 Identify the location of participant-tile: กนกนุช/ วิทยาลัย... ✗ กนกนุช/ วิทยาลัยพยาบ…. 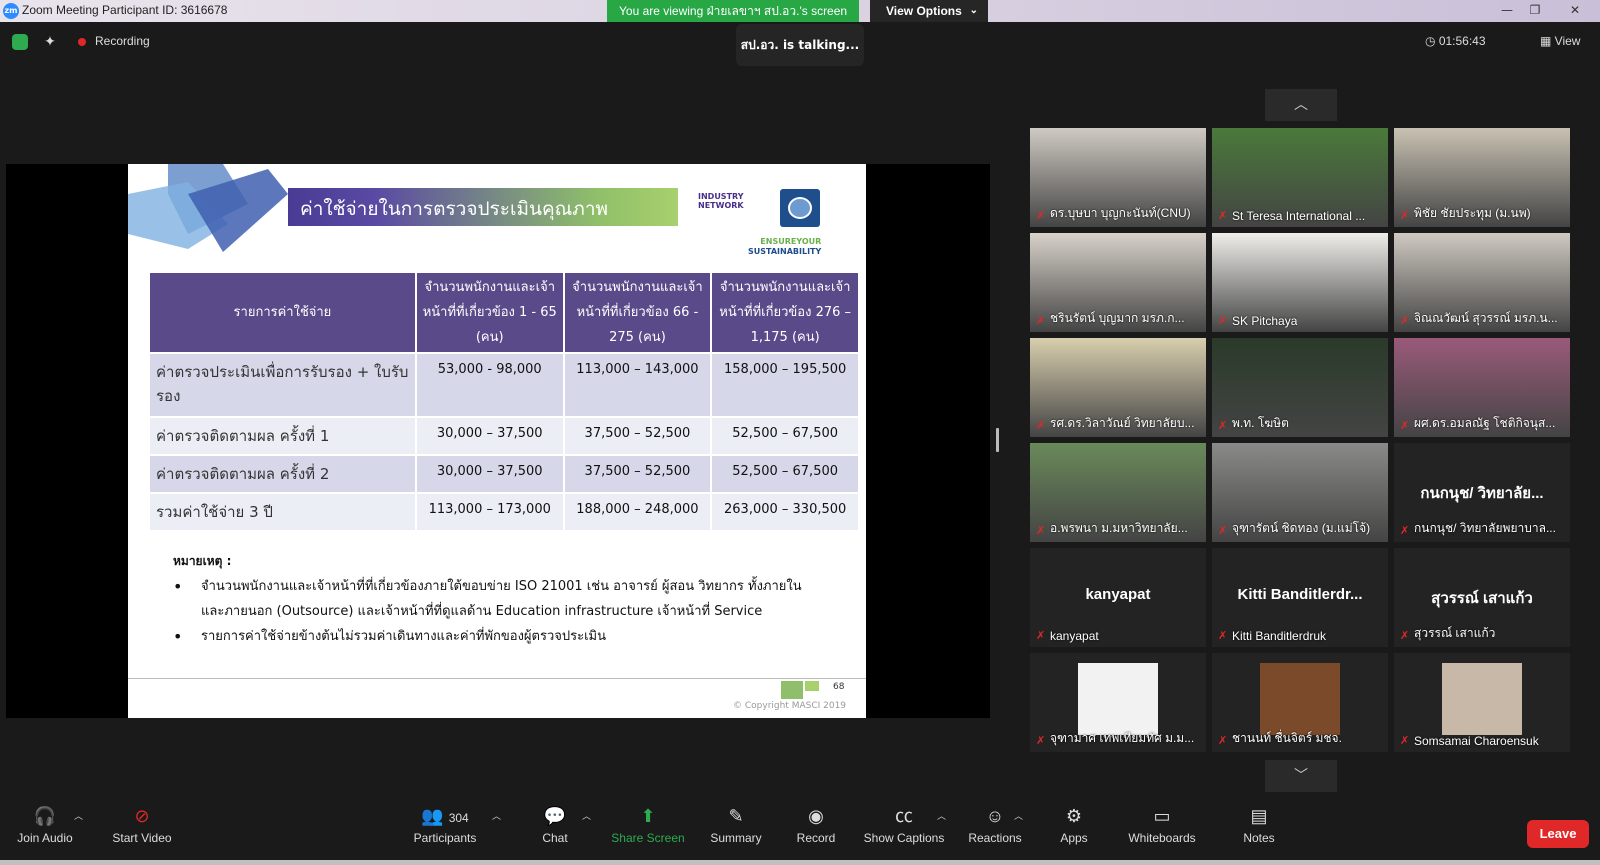
(1482, 492).